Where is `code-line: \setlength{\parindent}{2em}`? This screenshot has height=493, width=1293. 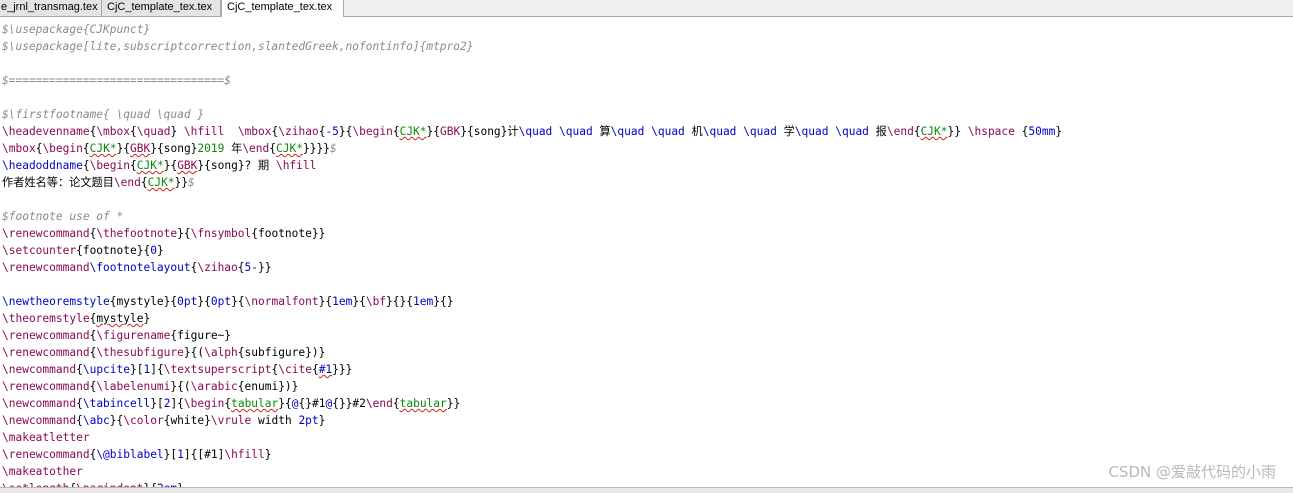 code-line: \setlength{\parindent}{2em} is located at coordinates (93, 483).